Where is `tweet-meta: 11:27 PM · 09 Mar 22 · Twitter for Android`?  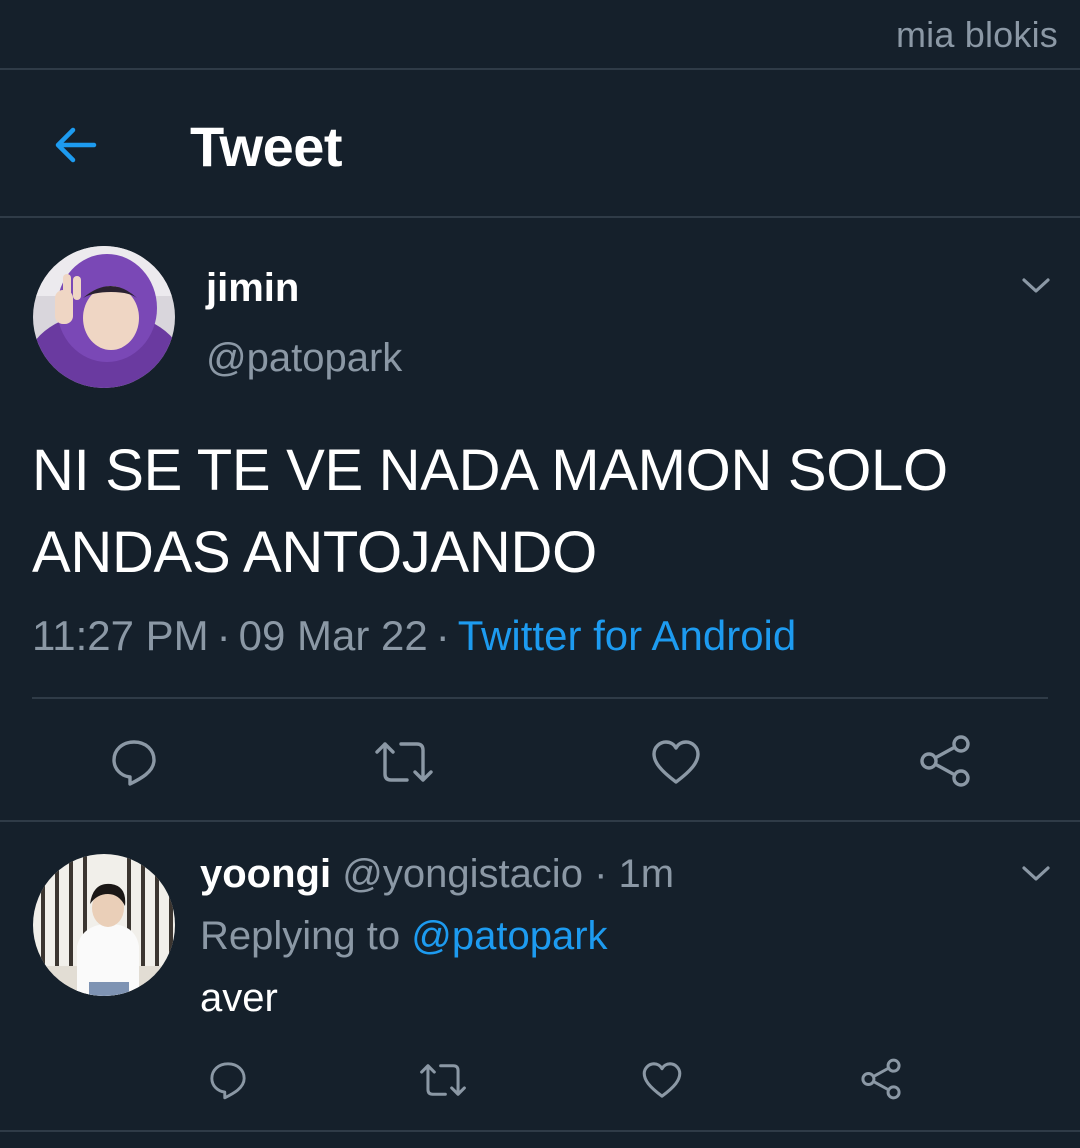 tweet-meta: 11:27 PM · 09 Mar 22 · Twitter for Android is located at coordinates (414, 636).